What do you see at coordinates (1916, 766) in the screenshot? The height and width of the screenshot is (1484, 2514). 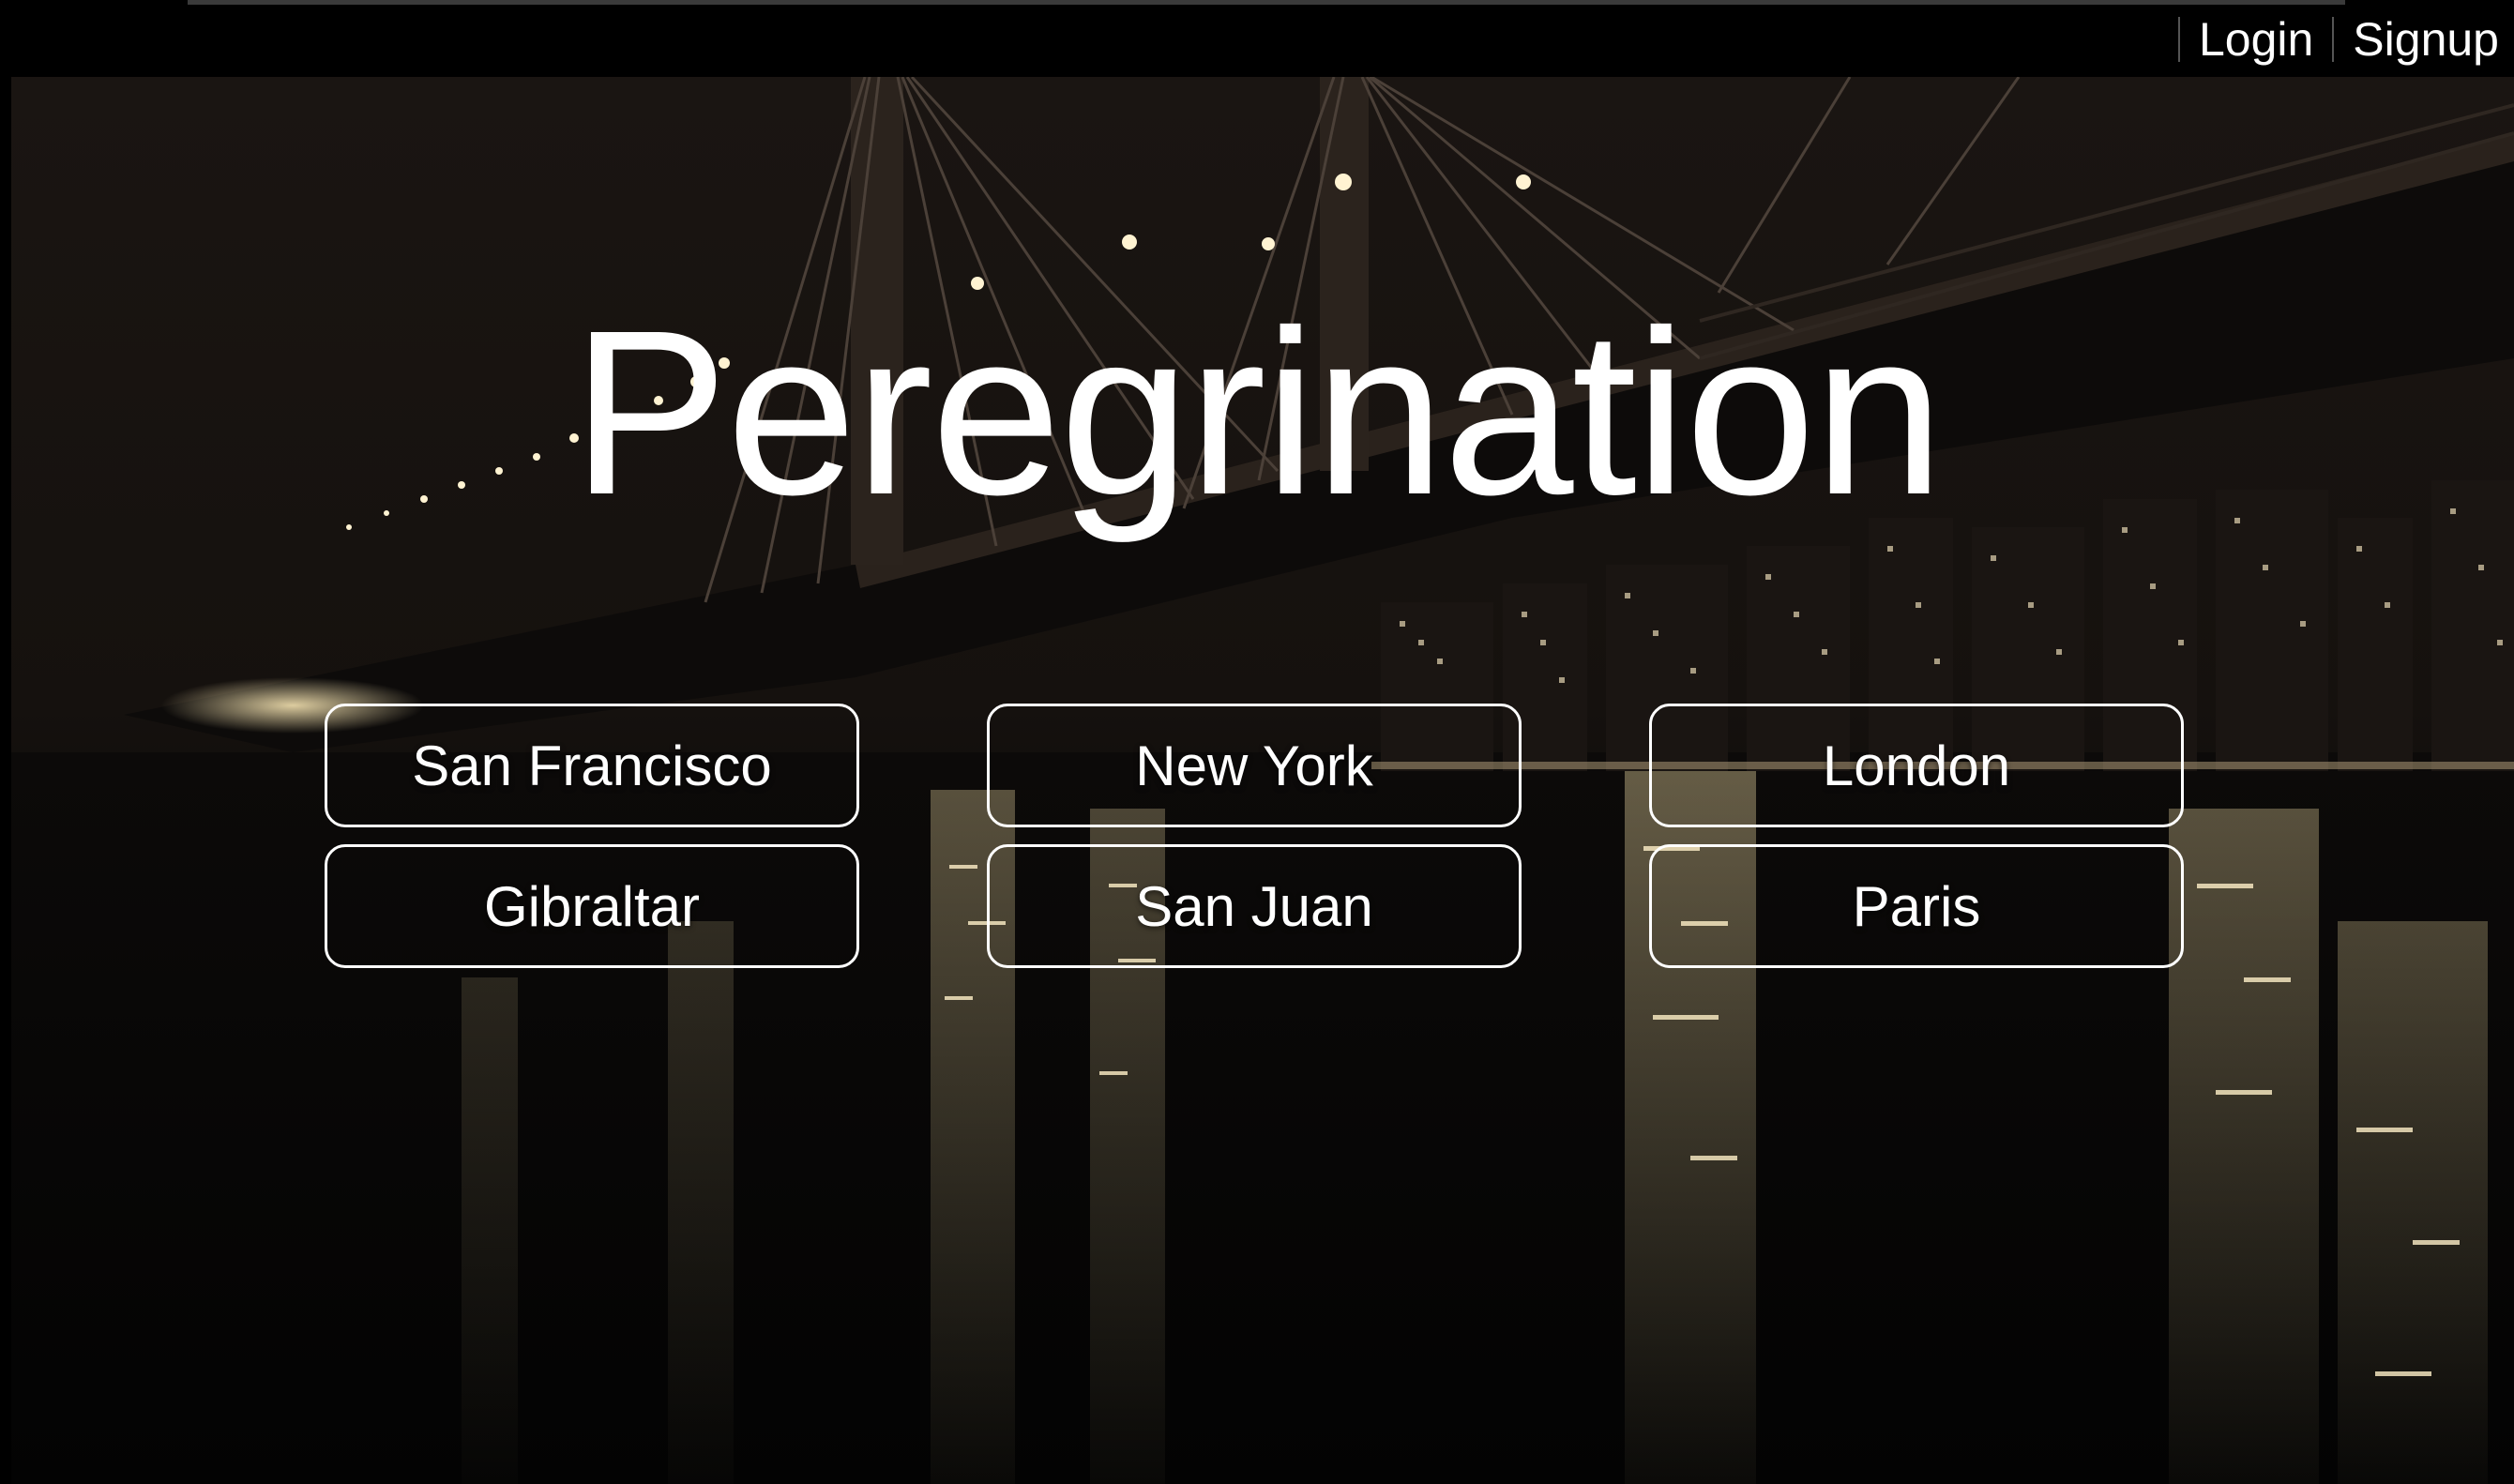 I see `city-button-london: London` at bounding box center [1916, 766].